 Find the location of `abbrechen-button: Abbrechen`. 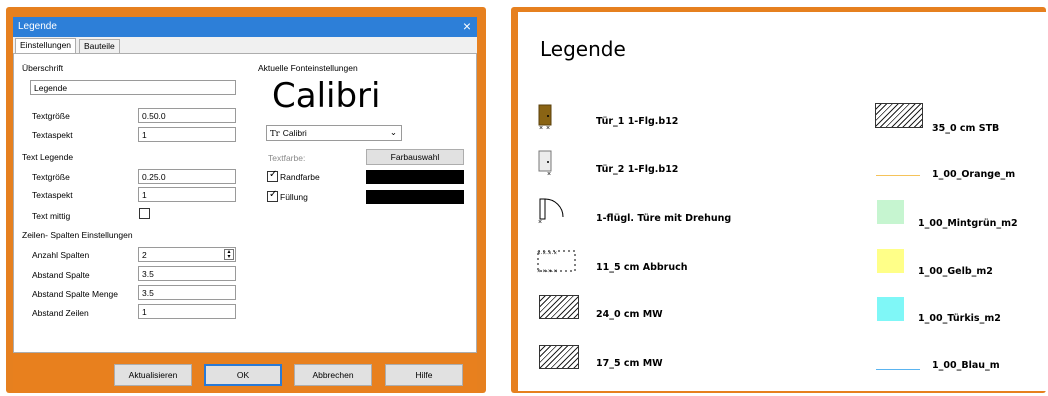

abbrechen-button: Abbrechen is located at coordinates (333, 375).